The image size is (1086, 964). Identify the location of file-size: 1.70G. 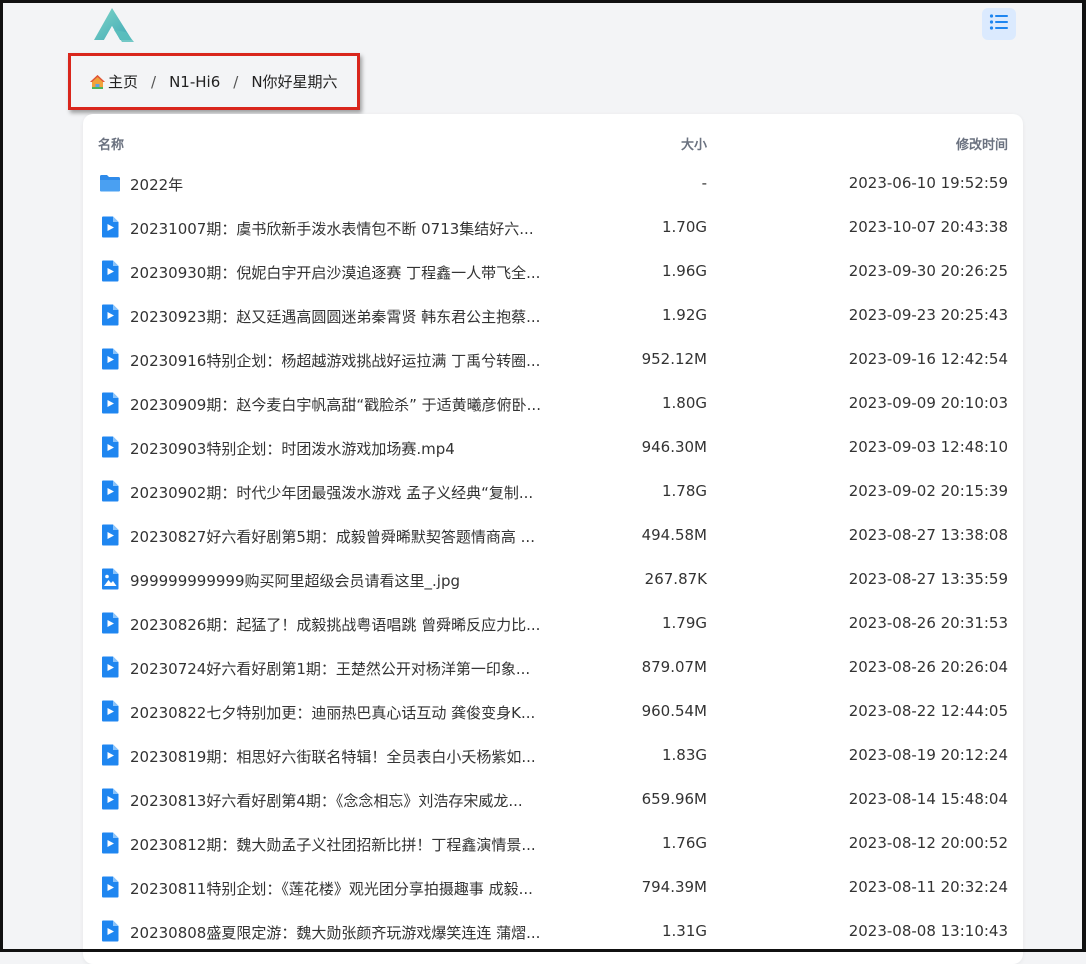
(684, 227).